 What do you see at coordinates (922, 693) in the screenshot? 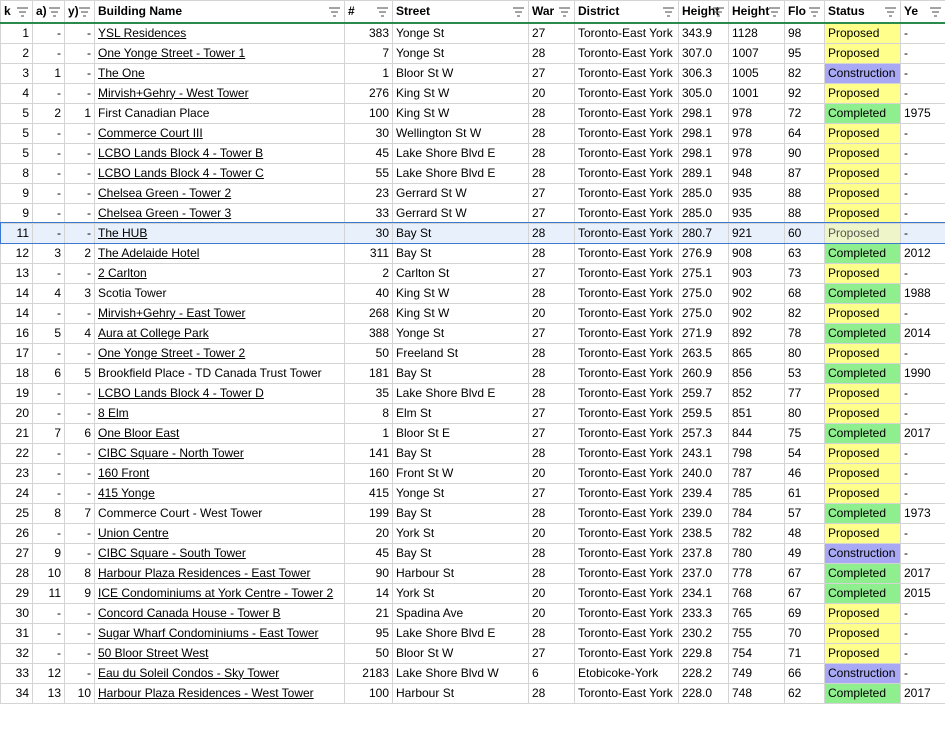
I see `cell-year: 2017` at bounding box center [922, 693].